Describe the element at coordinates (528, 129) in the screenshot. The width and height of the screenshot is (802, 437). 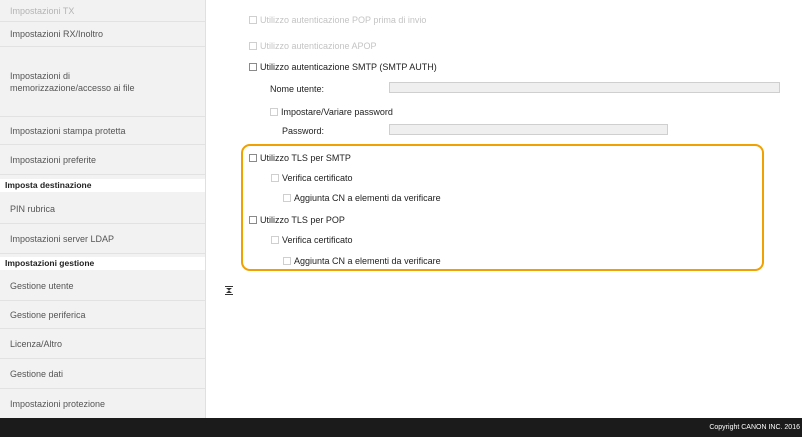
I see `password-field` at that location.